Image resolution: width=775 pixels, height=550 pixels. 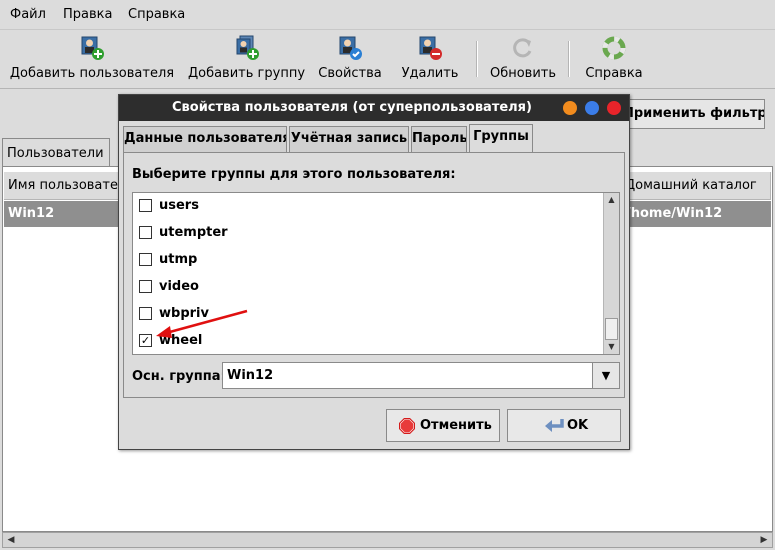 I want to click on column-header-home: Домашний каталог, so click(x=696, y=186).